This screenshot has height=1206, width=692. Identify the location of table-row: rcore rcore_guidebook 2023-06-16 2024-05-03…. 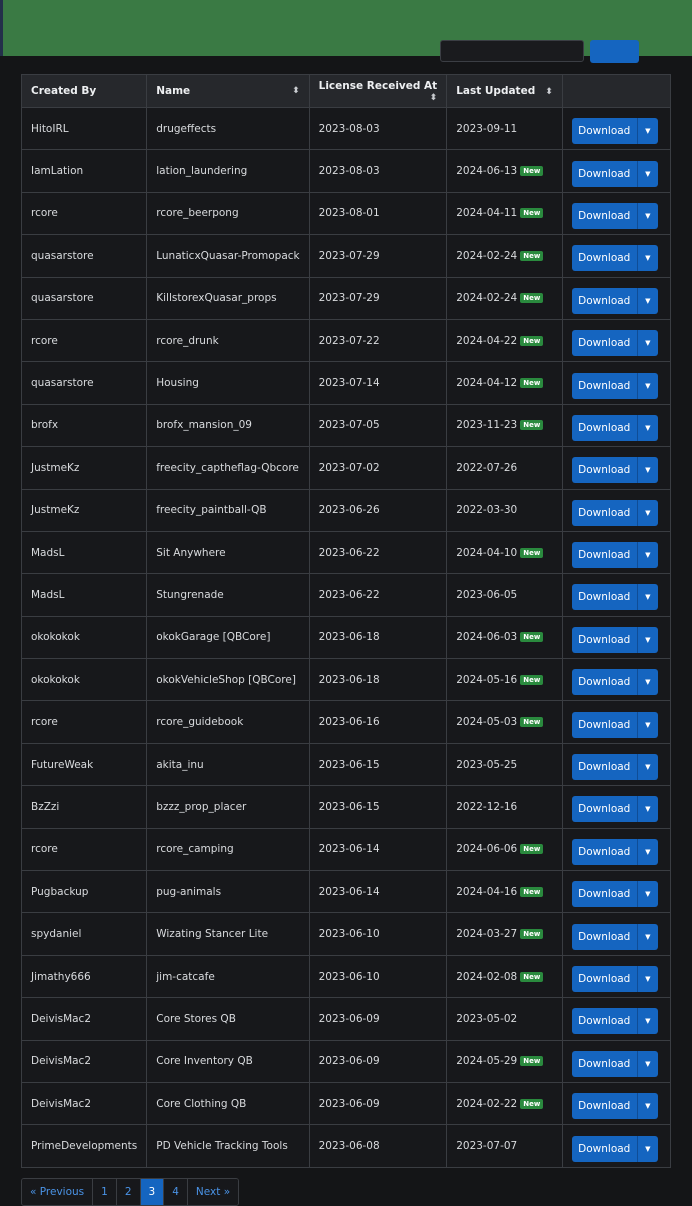
(345, 722).